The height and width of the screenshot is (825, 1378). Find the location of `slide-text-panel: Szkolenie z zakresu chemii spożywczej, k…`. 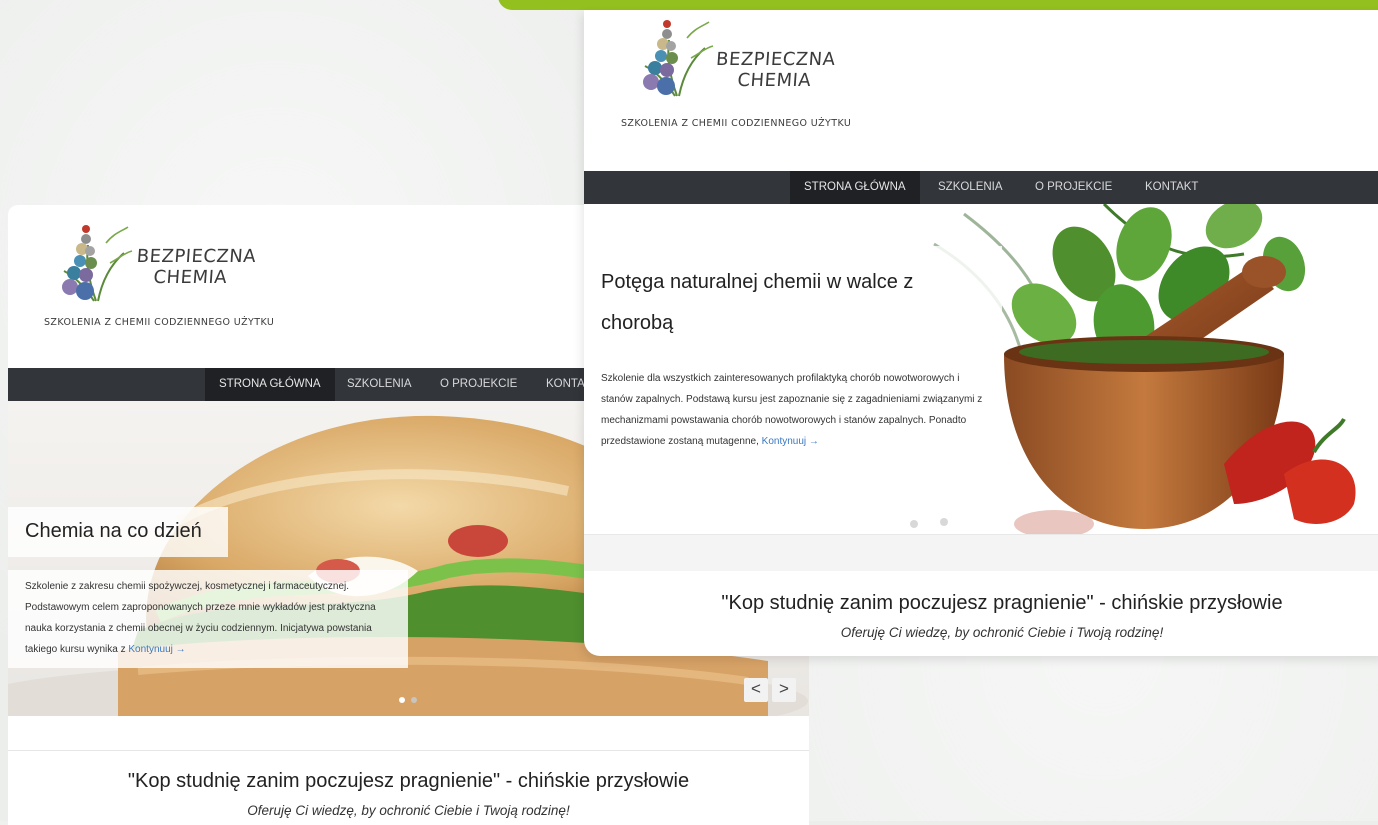

slide-text-panel: Szkolenie z zakresu chemii spożywczej, k… is located at coordinates (208, 619).